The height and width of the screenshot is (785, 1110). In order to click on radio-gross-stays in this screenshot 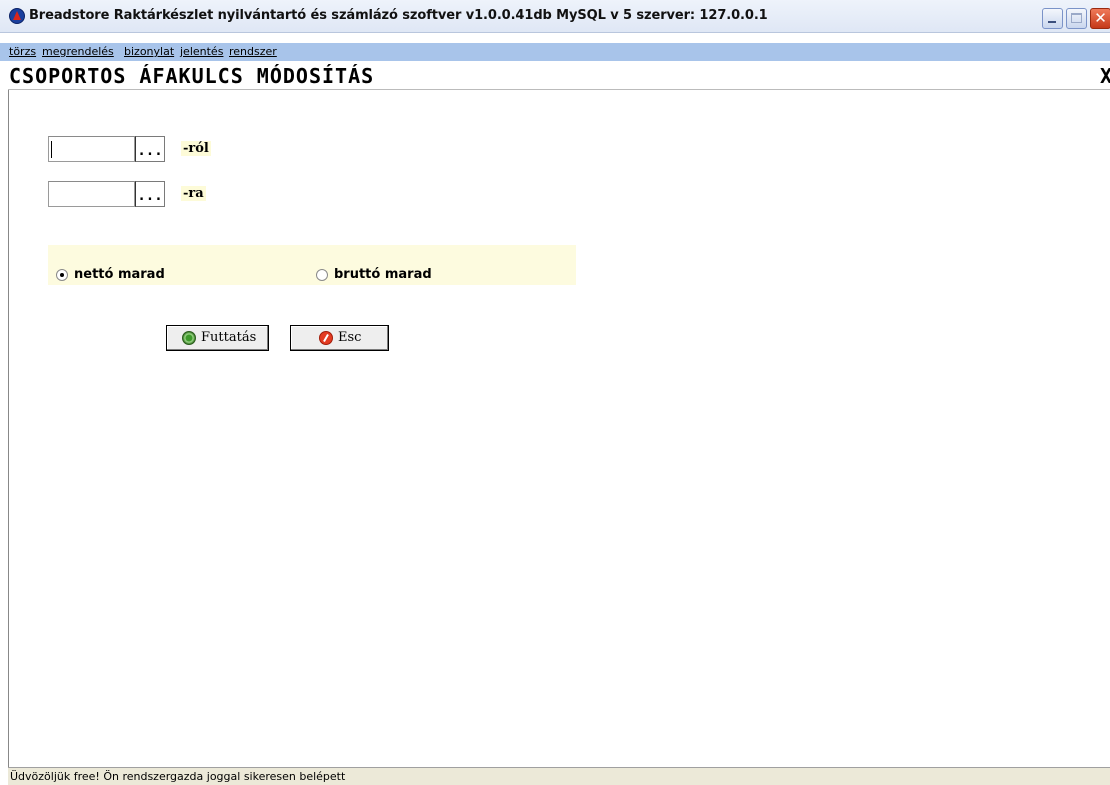, I will do `click(322, 275)`.